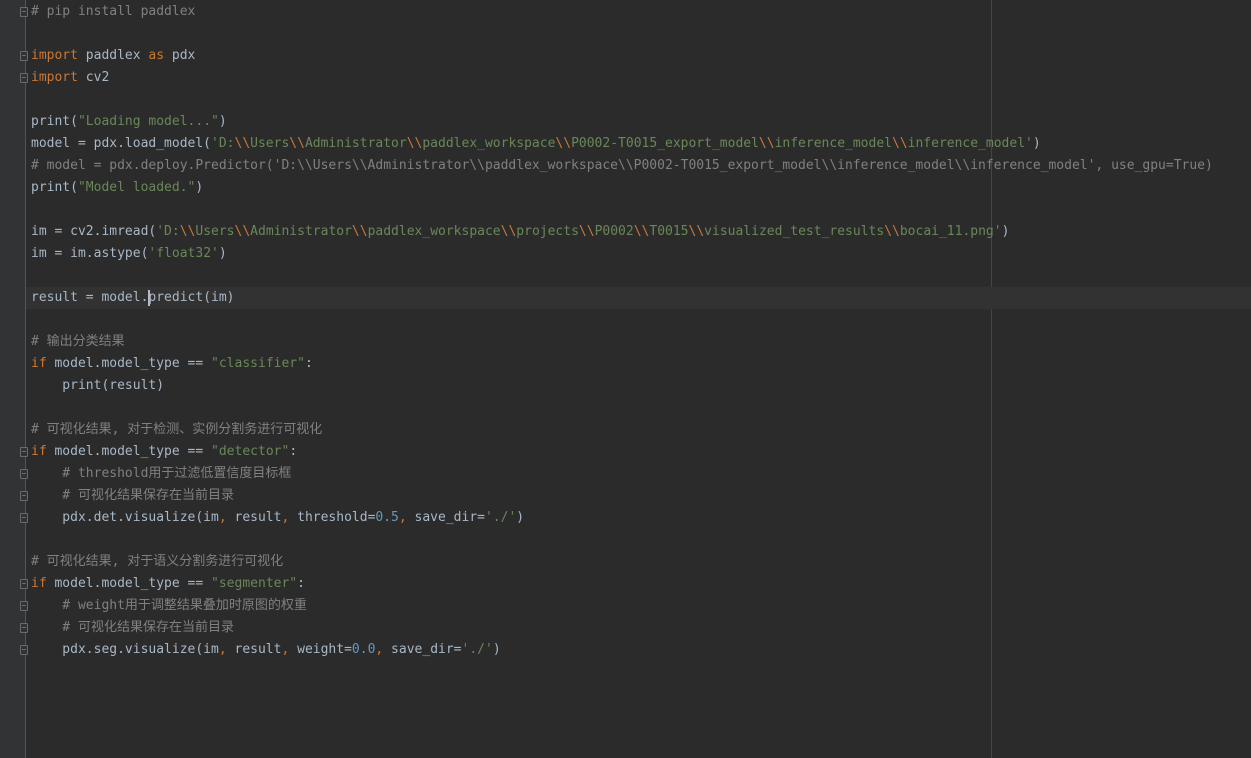 This screenshot has width=1251, height=758. What do you see at coordinates (132, 495) in the screenshot?
I see `code-token: # 可视化结果保存在当前目录` at bounding box center [132, 495].